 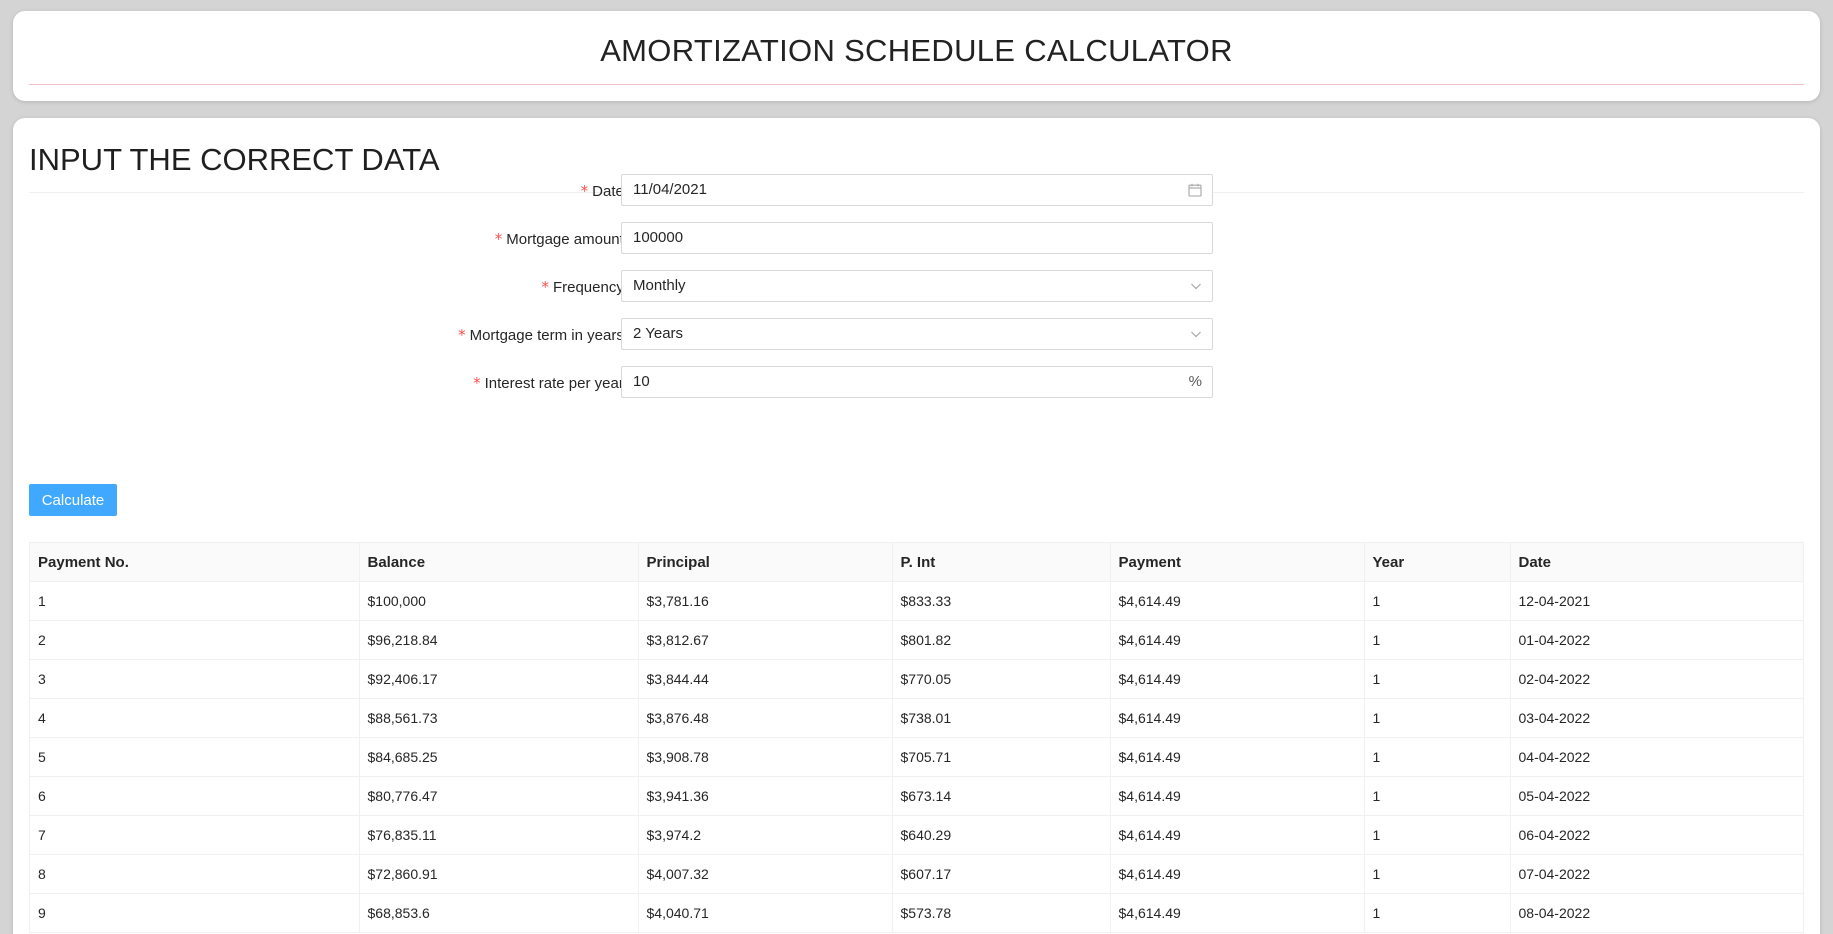 I want to click on cell-payment-no: 1, so click(x=195, y=601).